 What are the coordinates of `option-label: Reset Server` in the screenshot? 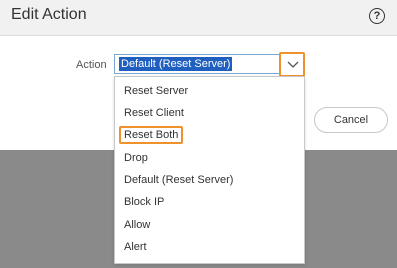 It's located at (156, 91).